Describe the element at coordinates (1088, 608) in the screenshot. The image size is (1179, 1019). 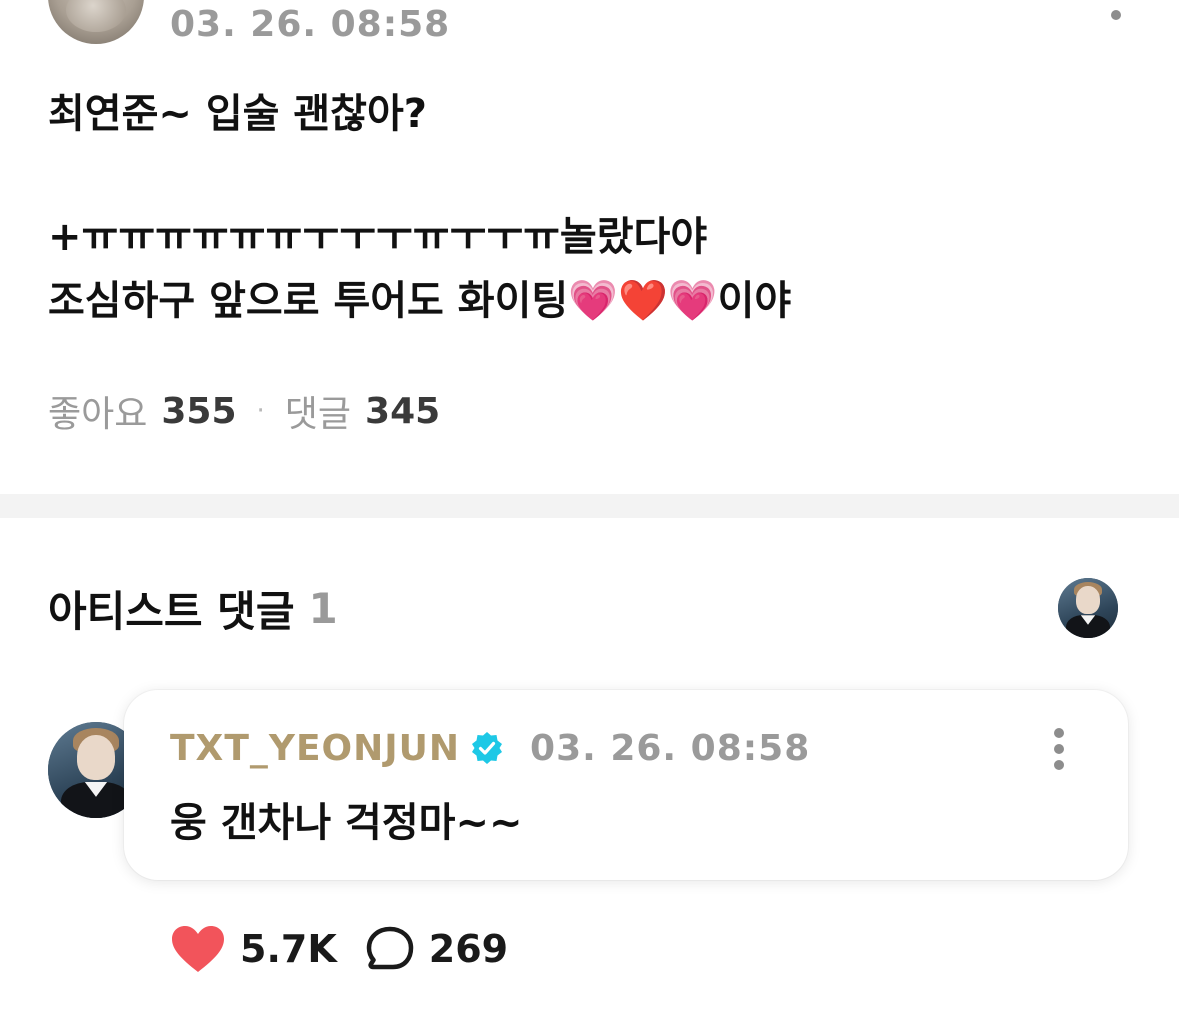
I see `artist-filter-avatar` at that location.